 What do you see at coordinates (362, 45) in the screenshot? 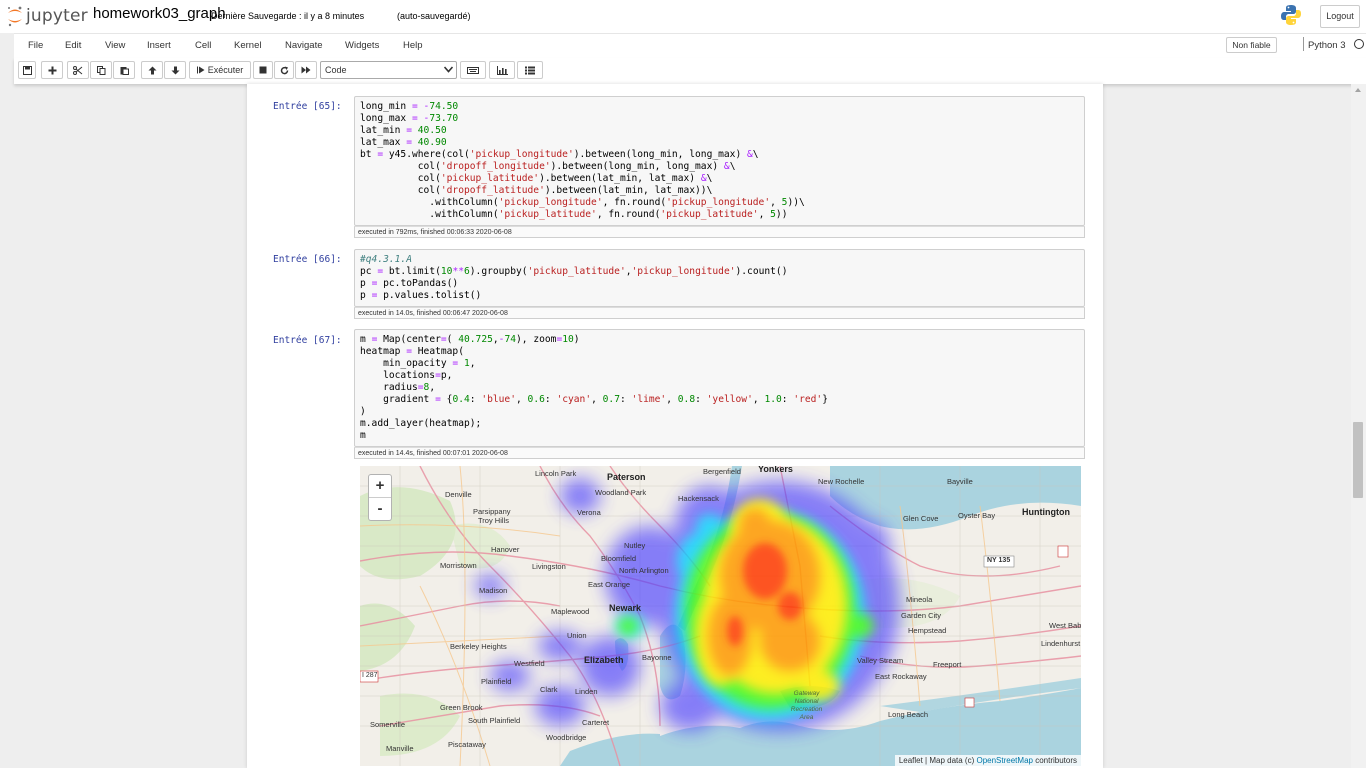
I see `menu-widgets: Widgets` at bounding box center [362, 45].